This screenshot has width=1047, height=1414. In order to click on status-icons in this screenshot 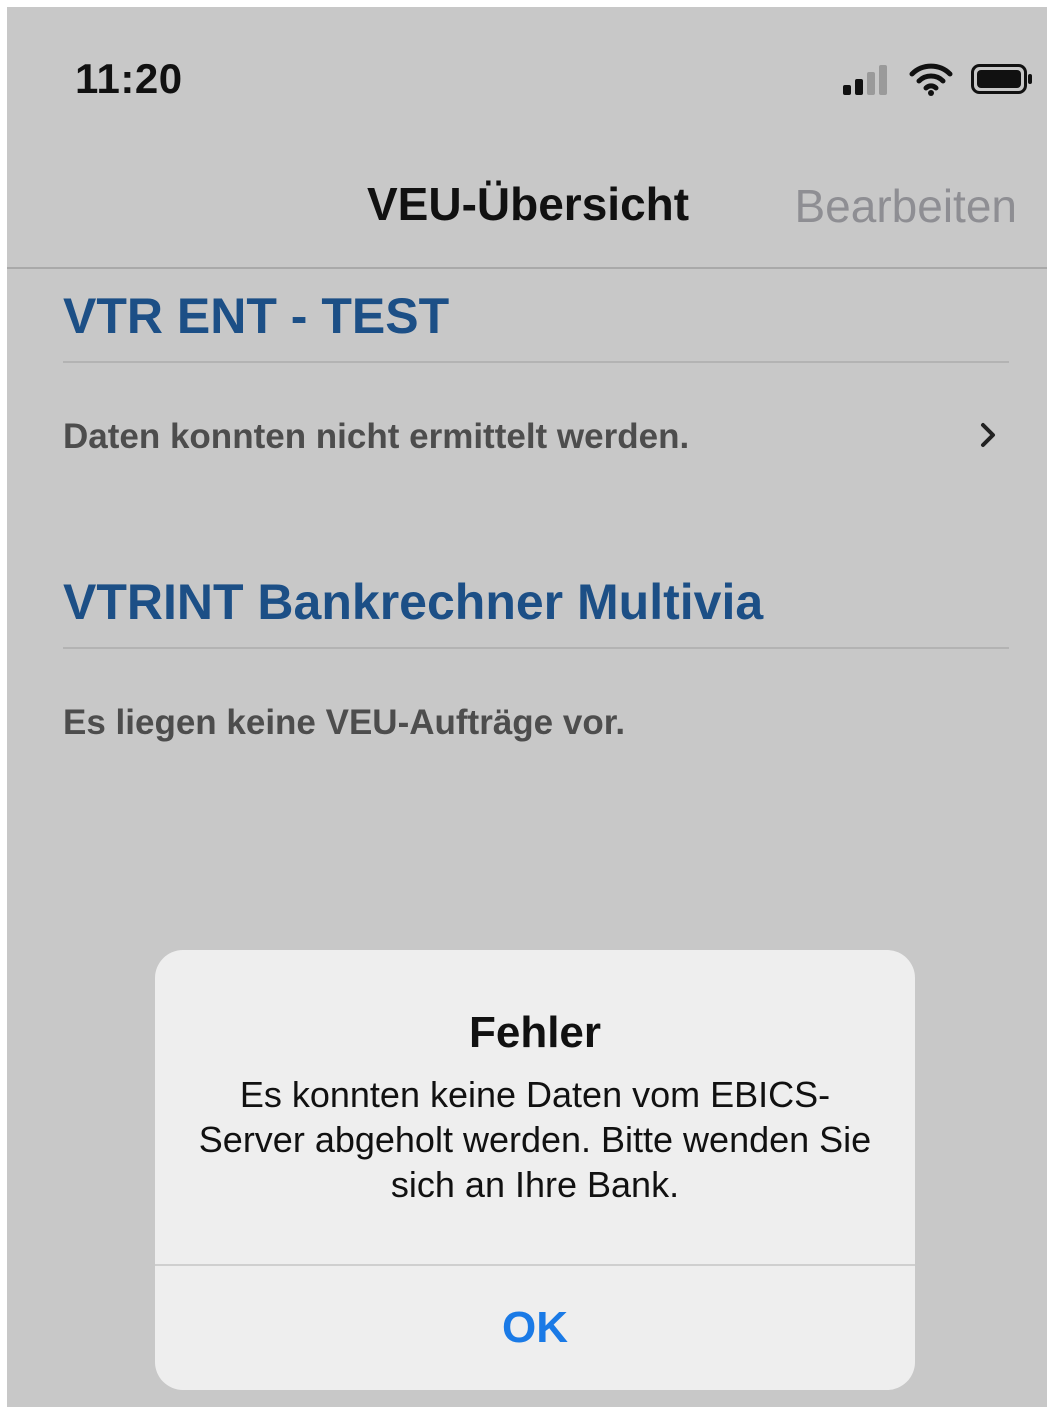, I will do `click(937, 81)`.